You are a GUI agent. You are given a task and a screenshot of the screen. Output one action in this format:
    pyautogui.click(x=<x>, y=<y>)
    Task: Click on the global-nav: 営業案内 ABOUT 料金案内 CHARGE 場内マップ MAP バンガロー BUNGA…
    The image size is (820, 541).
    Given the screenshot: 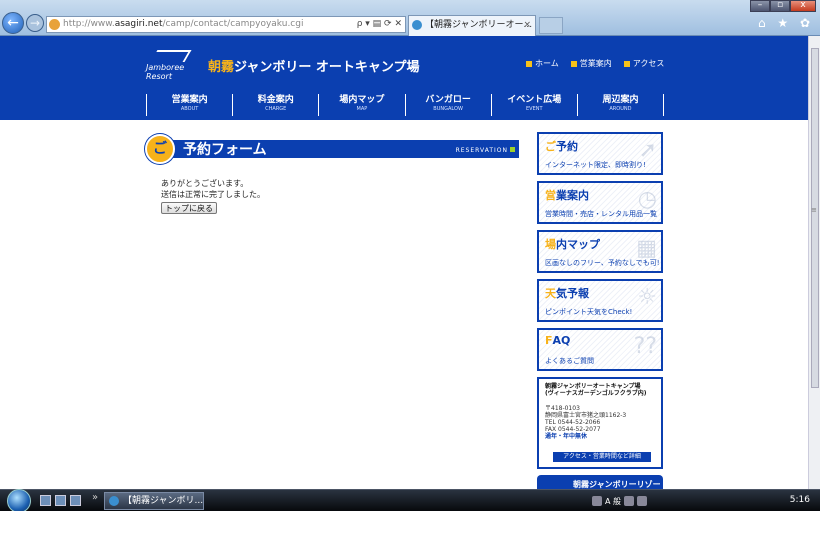 What is the action you would take?
    pyautogui.click(x=405, y=105)
    